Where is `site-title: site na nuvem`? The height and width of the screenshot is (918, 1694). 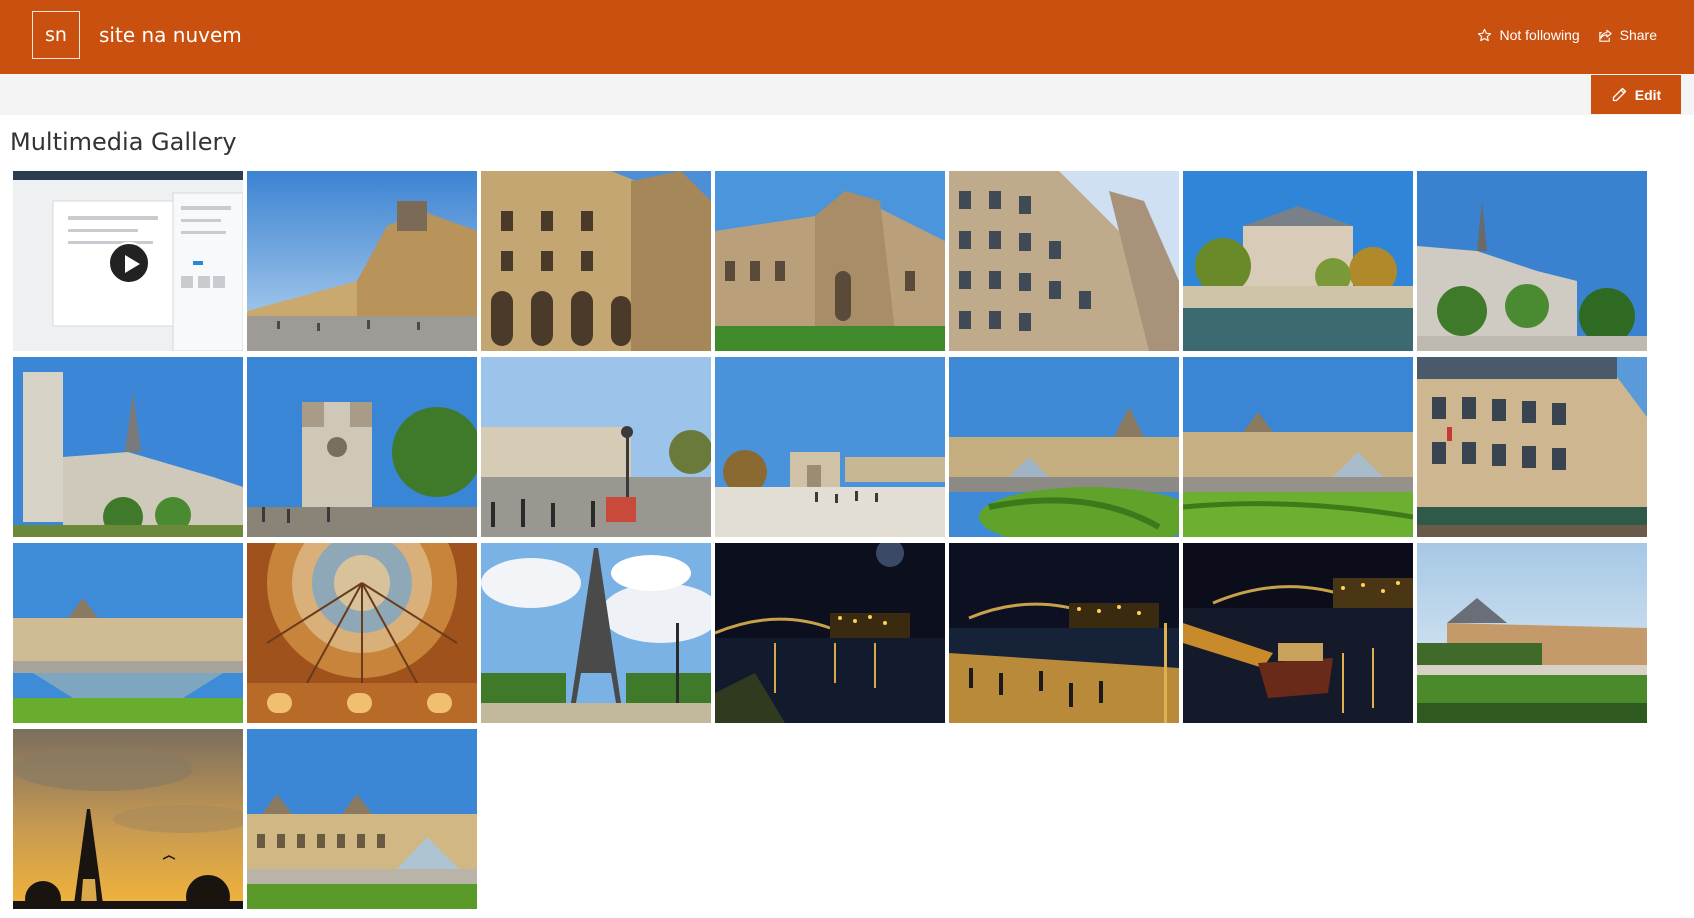
site-title: site na nuvem is located at coordinates (170, 35).